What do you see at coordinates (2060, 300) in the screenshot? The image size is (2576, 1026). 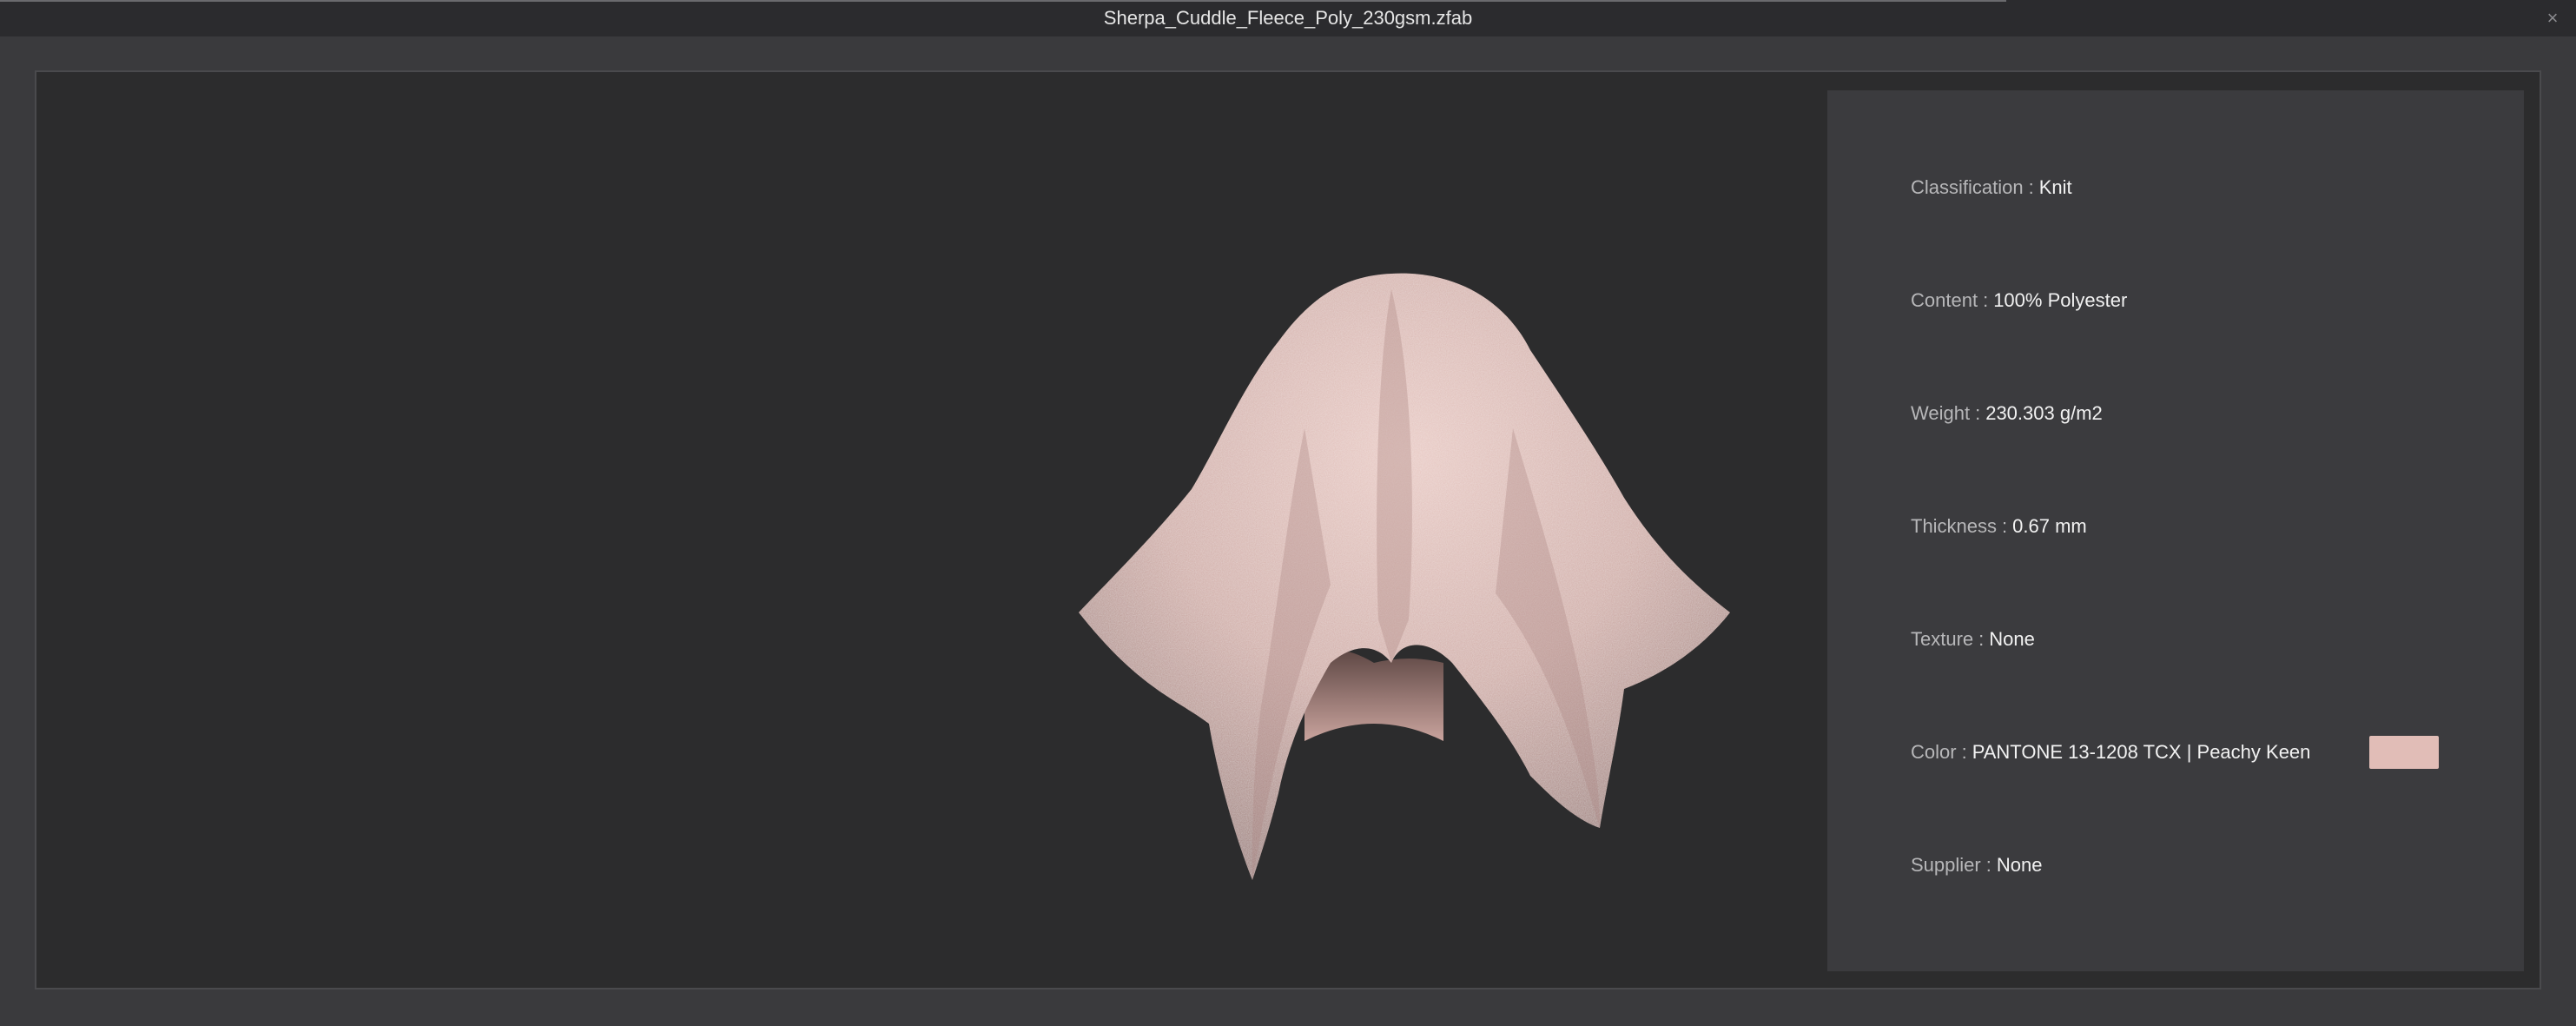 I see `content-value: 100% Polyester` at bounding box center [2060, 300].